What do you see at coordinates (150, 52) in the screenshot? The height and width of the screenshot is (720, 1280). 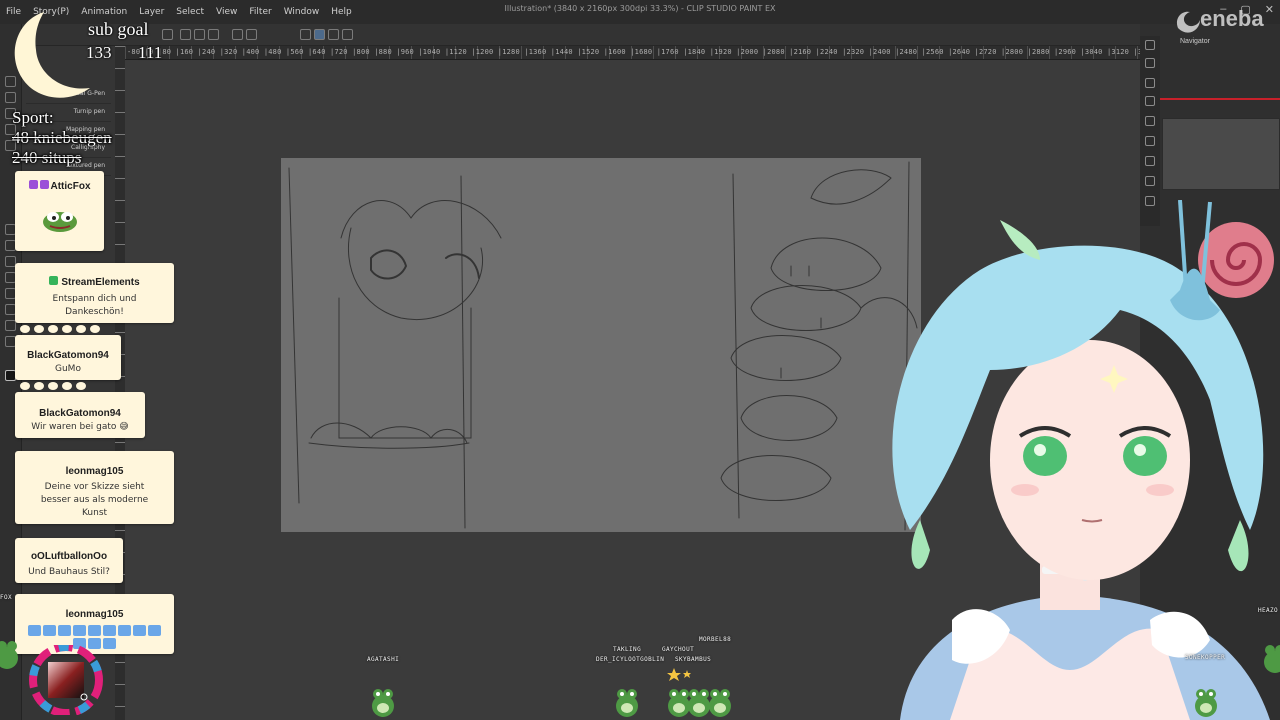 I see `sub-goal-target: 111` at bounding box center [150, 52].